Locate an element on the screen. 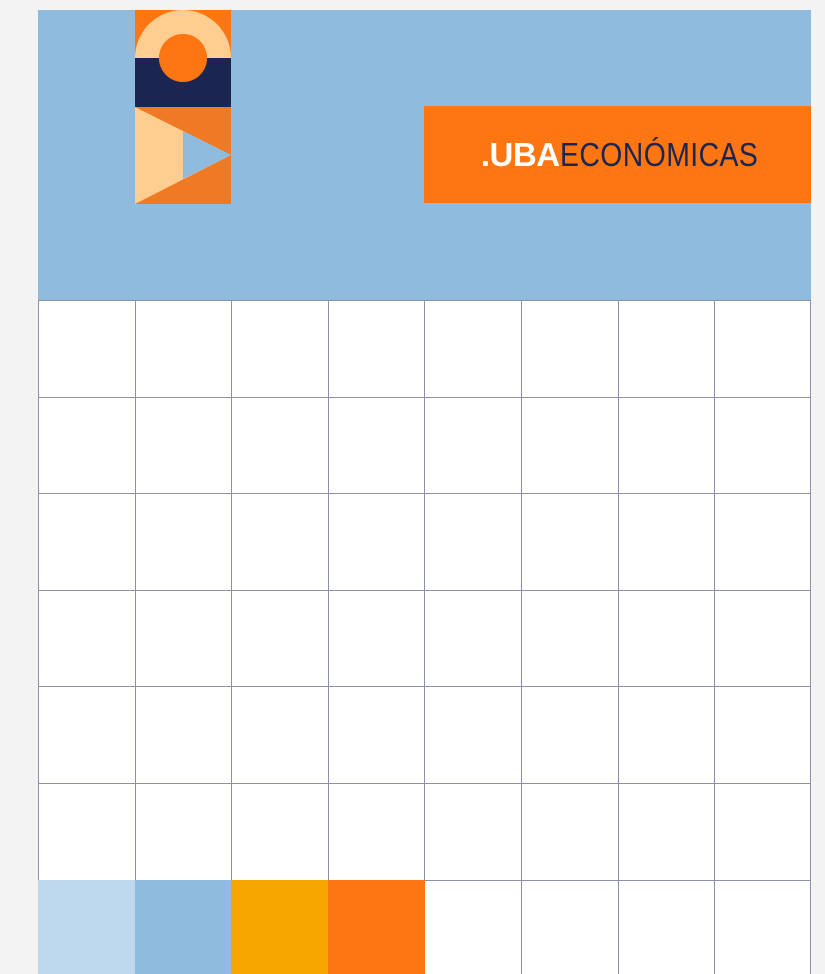 The width and height of the screenshot is (825, 974). uba-logo-icon is located at coordinates (183, 107).